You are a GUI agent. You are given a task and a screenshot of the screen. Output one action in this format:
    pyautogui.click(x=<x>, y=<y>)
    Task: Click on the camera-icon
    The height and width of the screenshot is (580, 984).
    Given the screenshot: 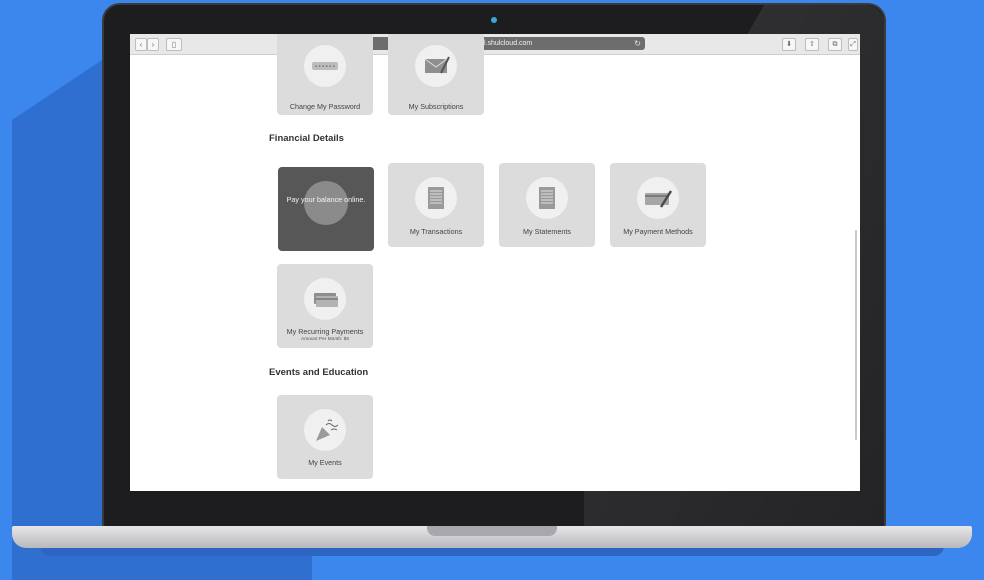 What is the action you would take?
    pyautogui.click(x=494, y=20)
    